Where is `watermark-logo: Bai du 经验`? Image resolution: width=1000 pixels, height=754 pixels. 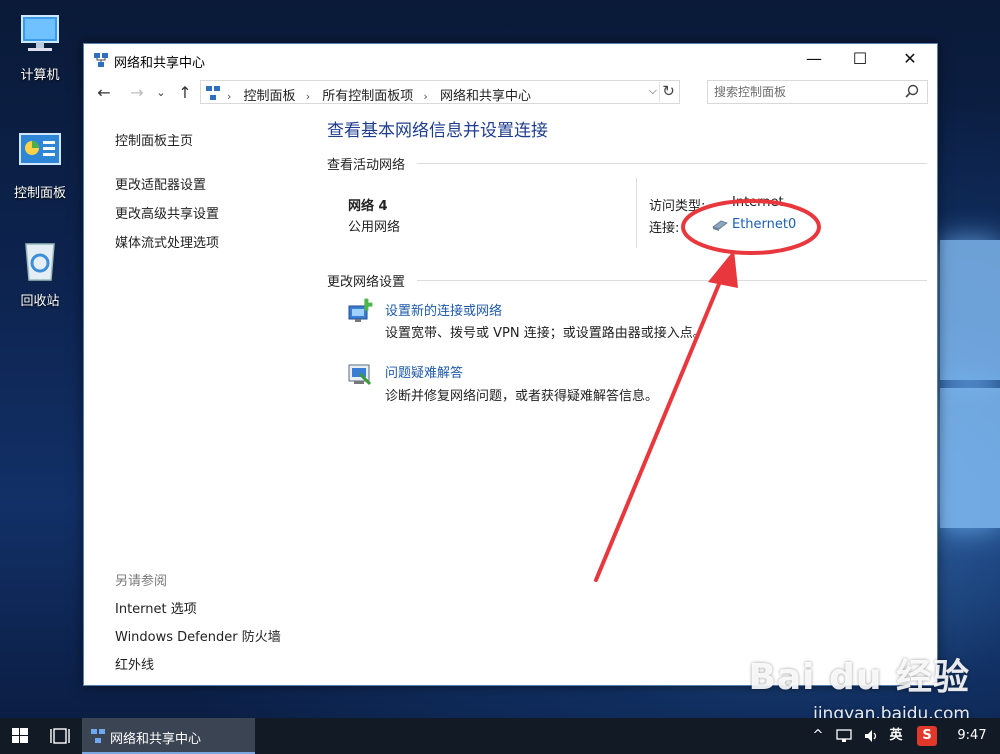
watermark-logo: Bai du 经验 is located at coordinates (859, 677).